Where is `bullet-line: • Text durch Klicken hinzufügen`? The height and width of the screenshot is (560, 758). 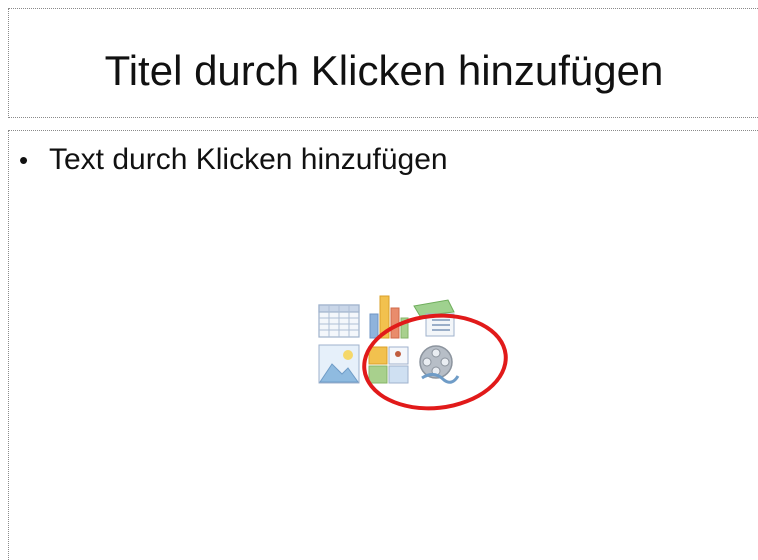
bullet-line: • Text durch Klicken hinzufügen is located at coordinates (233, 160).